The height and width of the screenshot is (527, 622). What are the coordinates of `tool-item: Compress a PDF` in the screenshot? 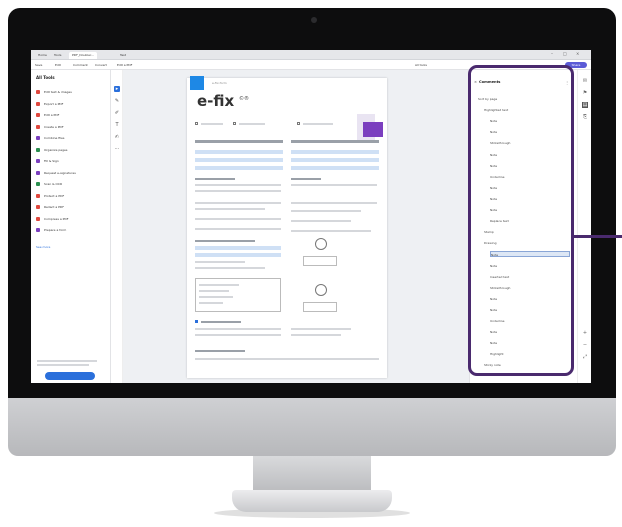 It's located at (52, 219).